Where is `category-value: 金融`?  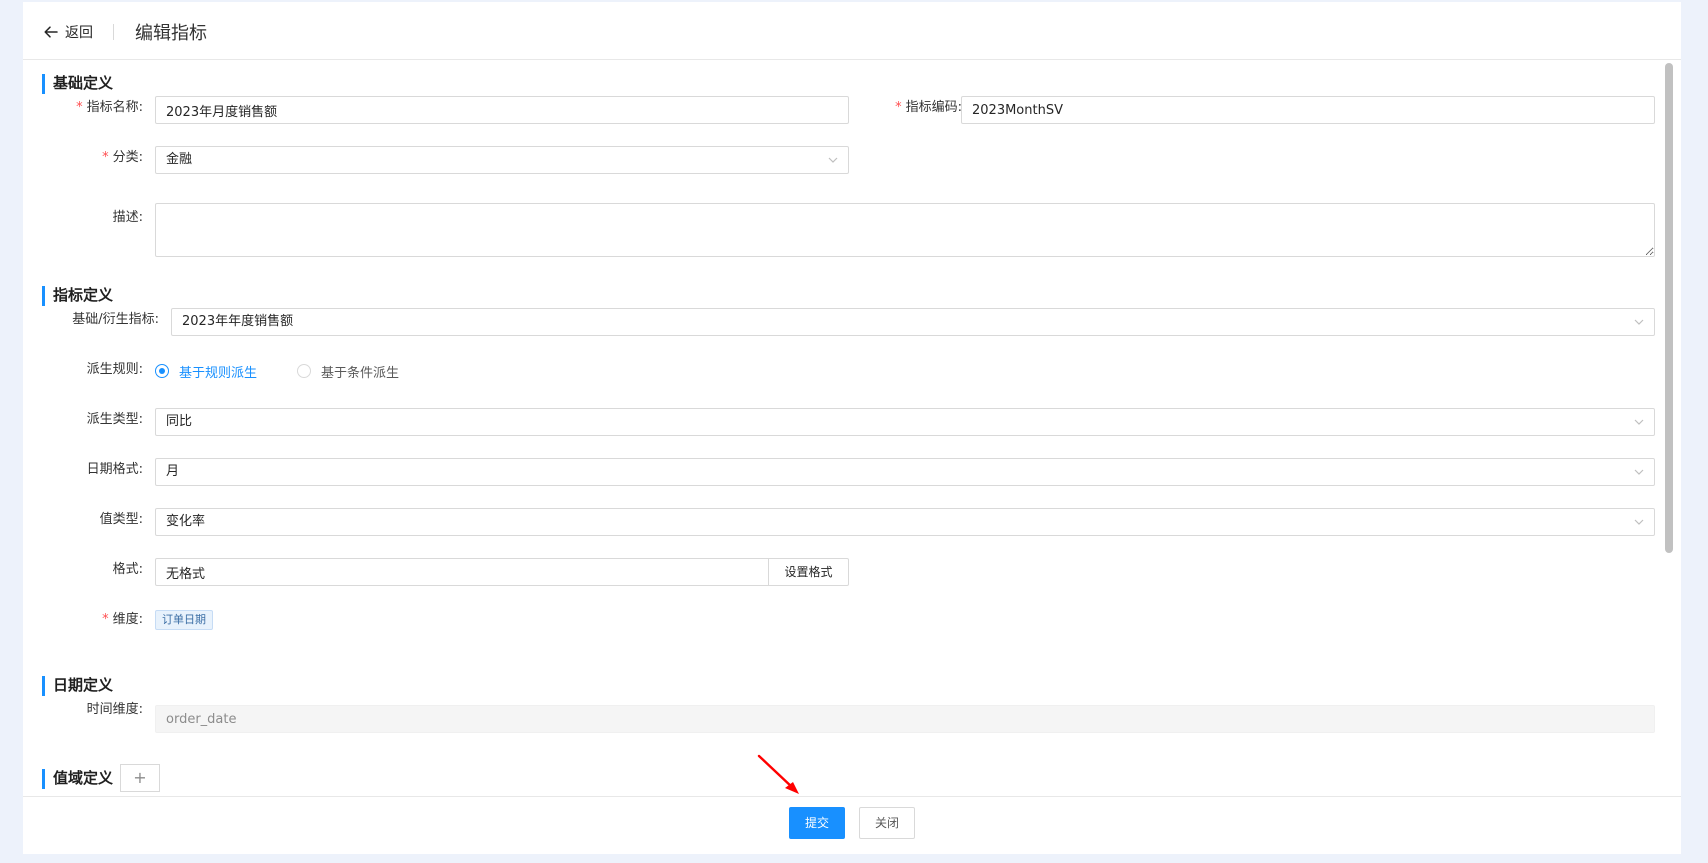 category-value: 金融 is located at coordinates (179, 159).